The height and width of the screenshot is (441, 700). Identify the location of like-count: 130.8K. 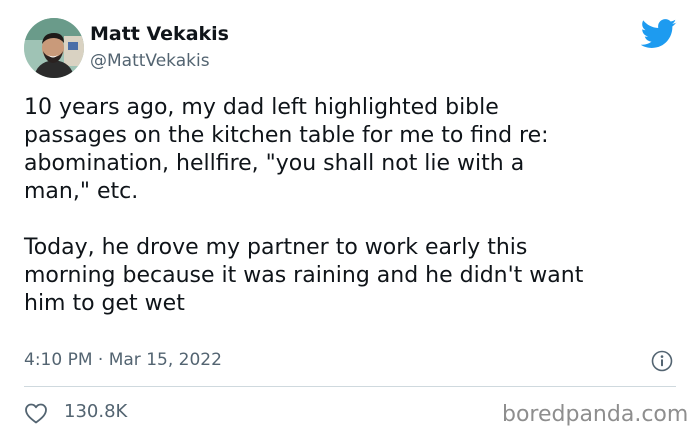
(95, 411).